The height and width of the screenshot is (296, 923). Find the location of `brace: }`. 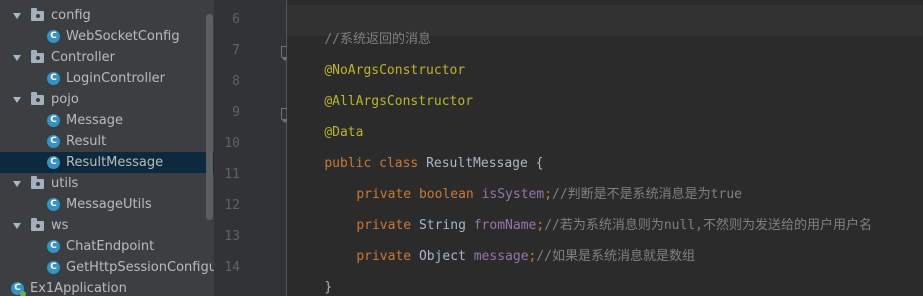

brace: } is located at coordinates (328, 287).